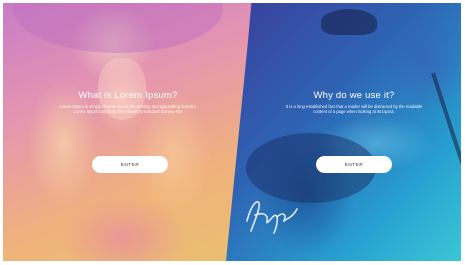 The image size is (465, 265). What do you see at coordinates (128, 95) in the screenshot?
I see `left-heading: What is Lorem Ipsum?` at bounding box center [128, 95].